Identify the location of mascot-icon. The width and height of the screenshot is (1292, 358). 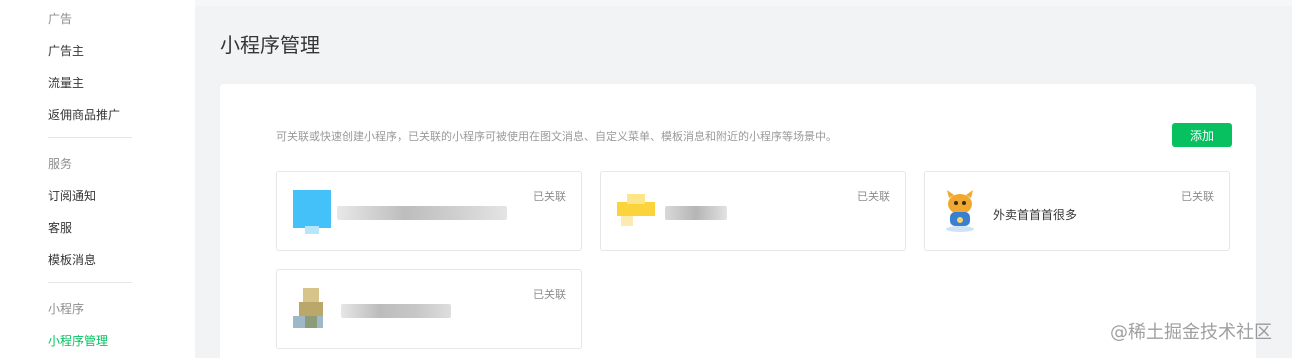
(960, 211).